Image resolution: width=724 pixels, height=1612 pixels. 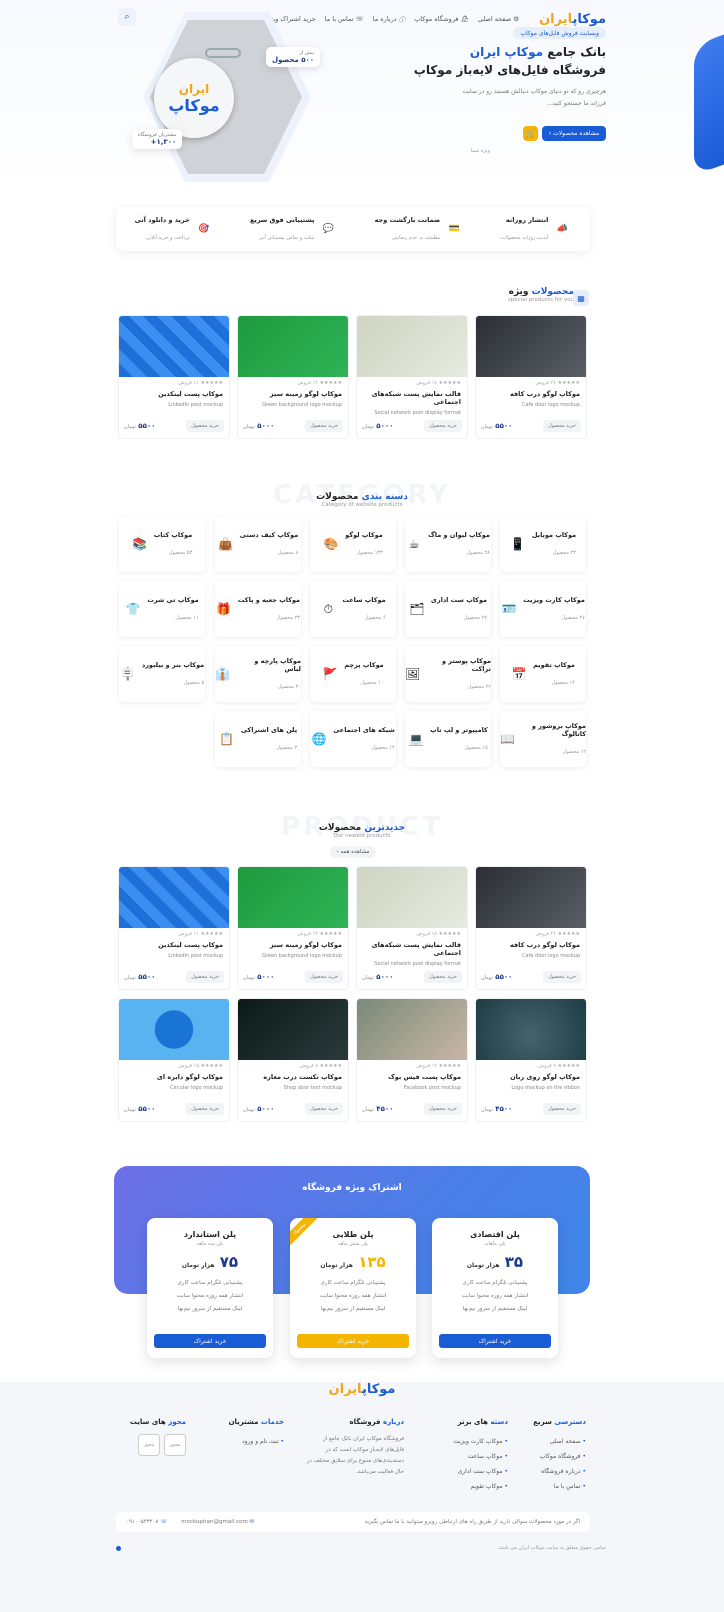 I want to click on category-card: موکاپ بنر و بیلبورد ۵ محصول 🪧, so click(x=162, y=674).